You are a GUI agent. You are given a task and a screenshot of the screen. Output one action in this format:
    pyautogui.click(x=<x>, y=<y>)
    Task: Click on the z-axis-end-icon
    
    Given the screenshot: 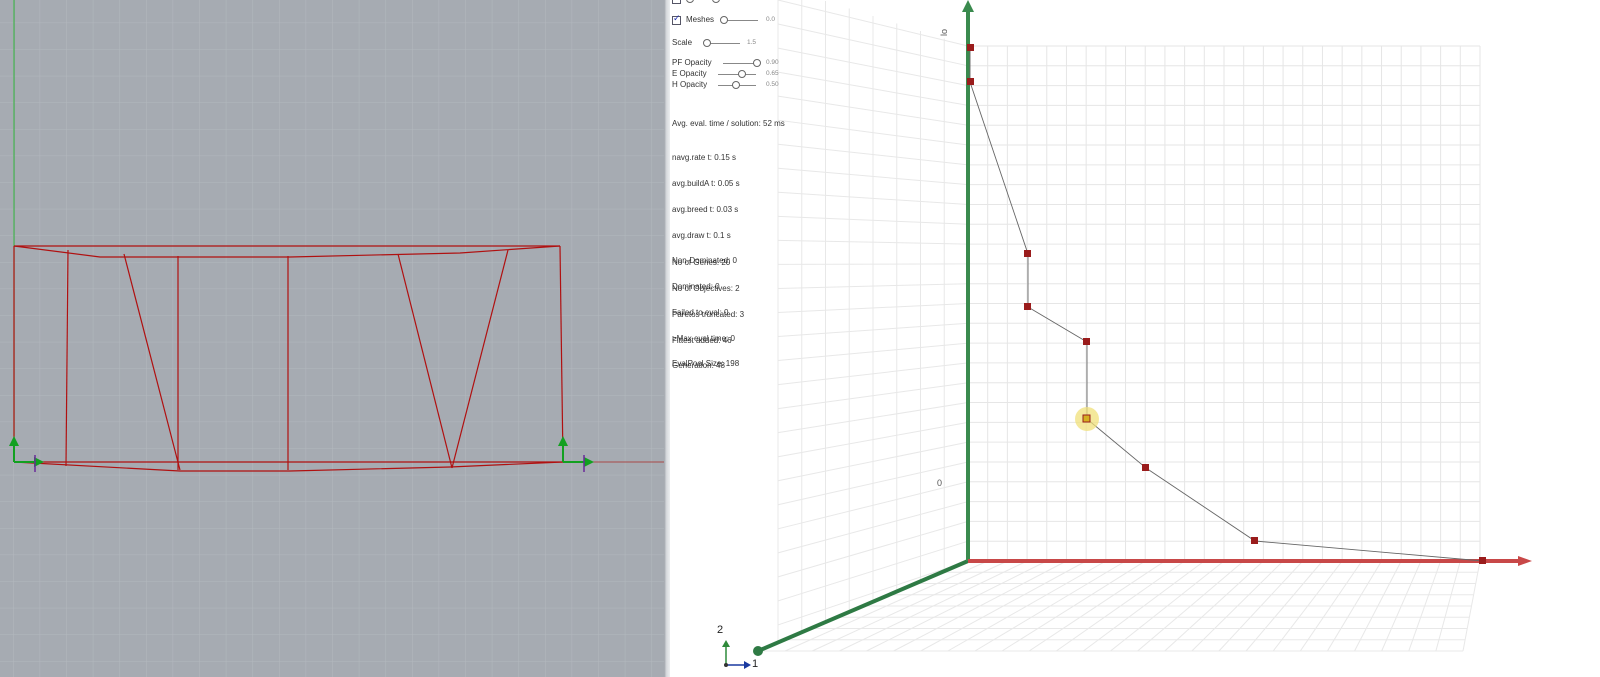 What is the action you would take?
    pyautogui.click(x=758, y=651)
    